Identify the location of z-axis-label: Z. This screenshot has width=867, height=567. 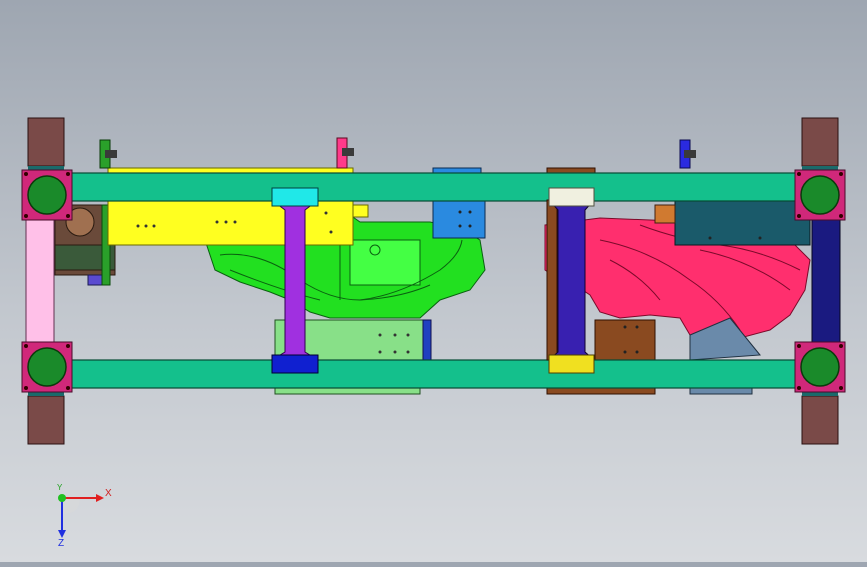
(61, 543).